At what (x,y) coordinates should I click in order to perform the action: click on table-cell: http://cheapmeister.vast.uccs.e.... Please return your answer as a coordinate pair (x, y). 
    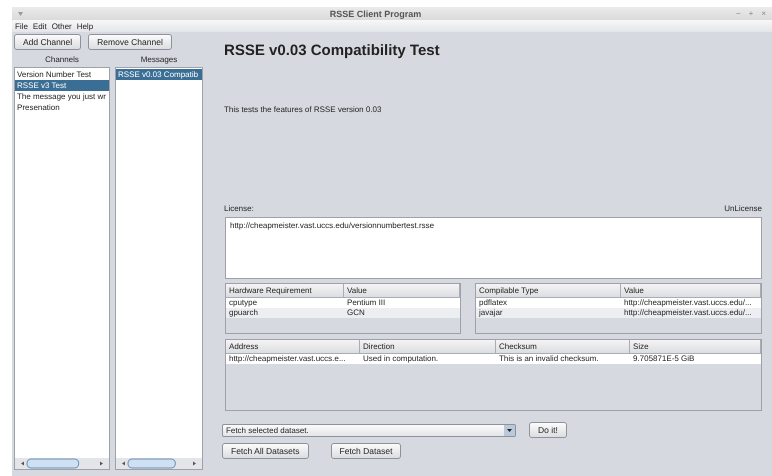
    Looking at the image, I should click on (293, 359).